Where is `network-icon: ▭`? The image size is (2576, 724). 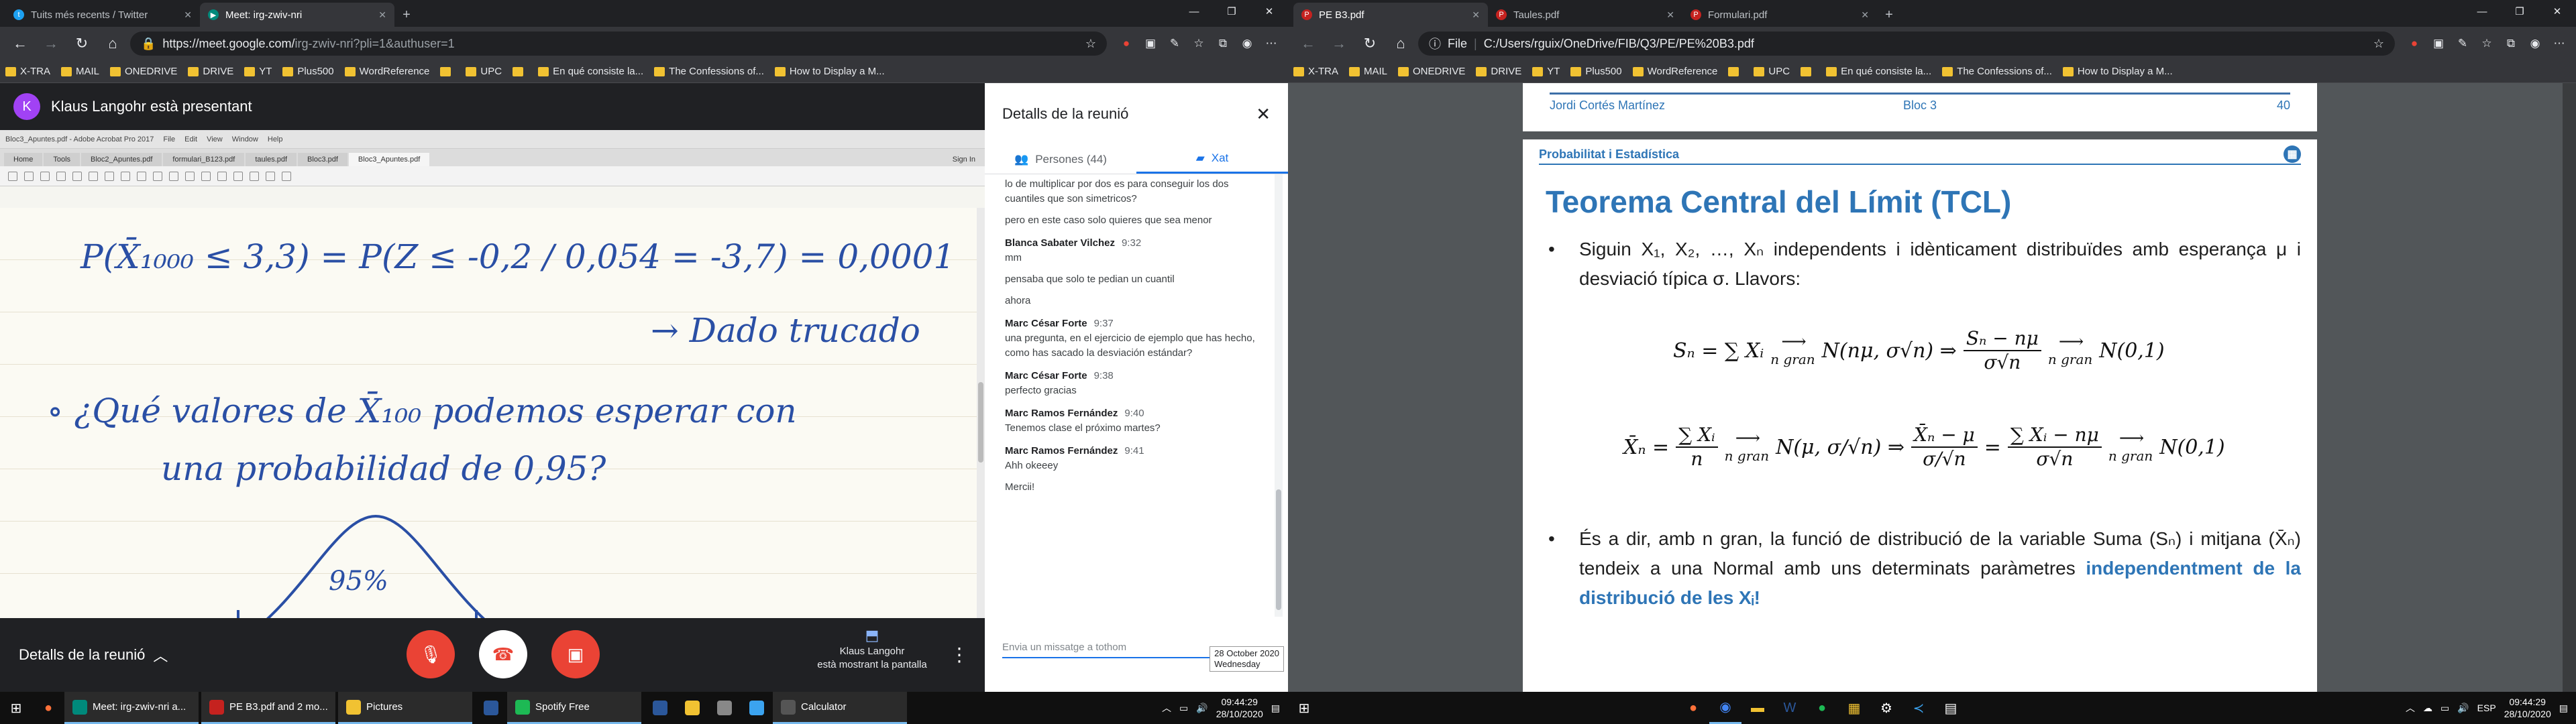 network-icon: ▭ is located at coordinates (2444, 708).